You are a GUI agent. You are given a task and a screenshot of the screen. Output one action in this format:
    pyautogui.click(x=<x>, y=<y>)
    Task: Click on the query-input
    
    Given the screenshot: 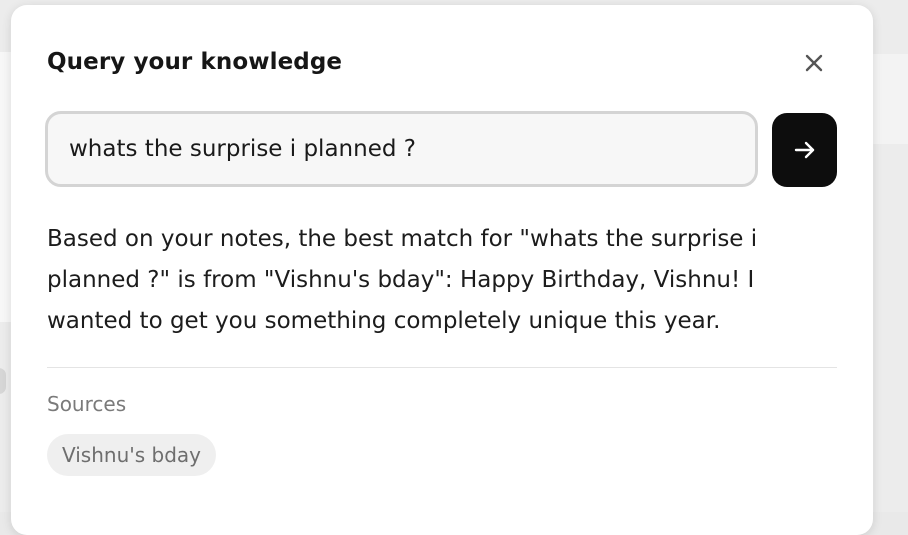 What is the action you would take?
    pyautogui.click(x=401, y=149)
    